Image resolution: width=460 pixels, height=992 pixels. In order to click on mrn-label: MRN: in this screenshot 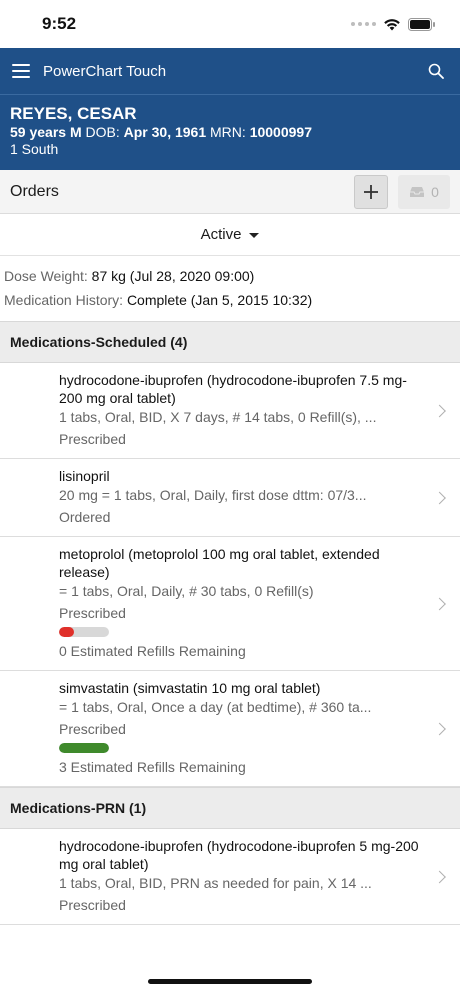, I will do `click(228, 132)`.